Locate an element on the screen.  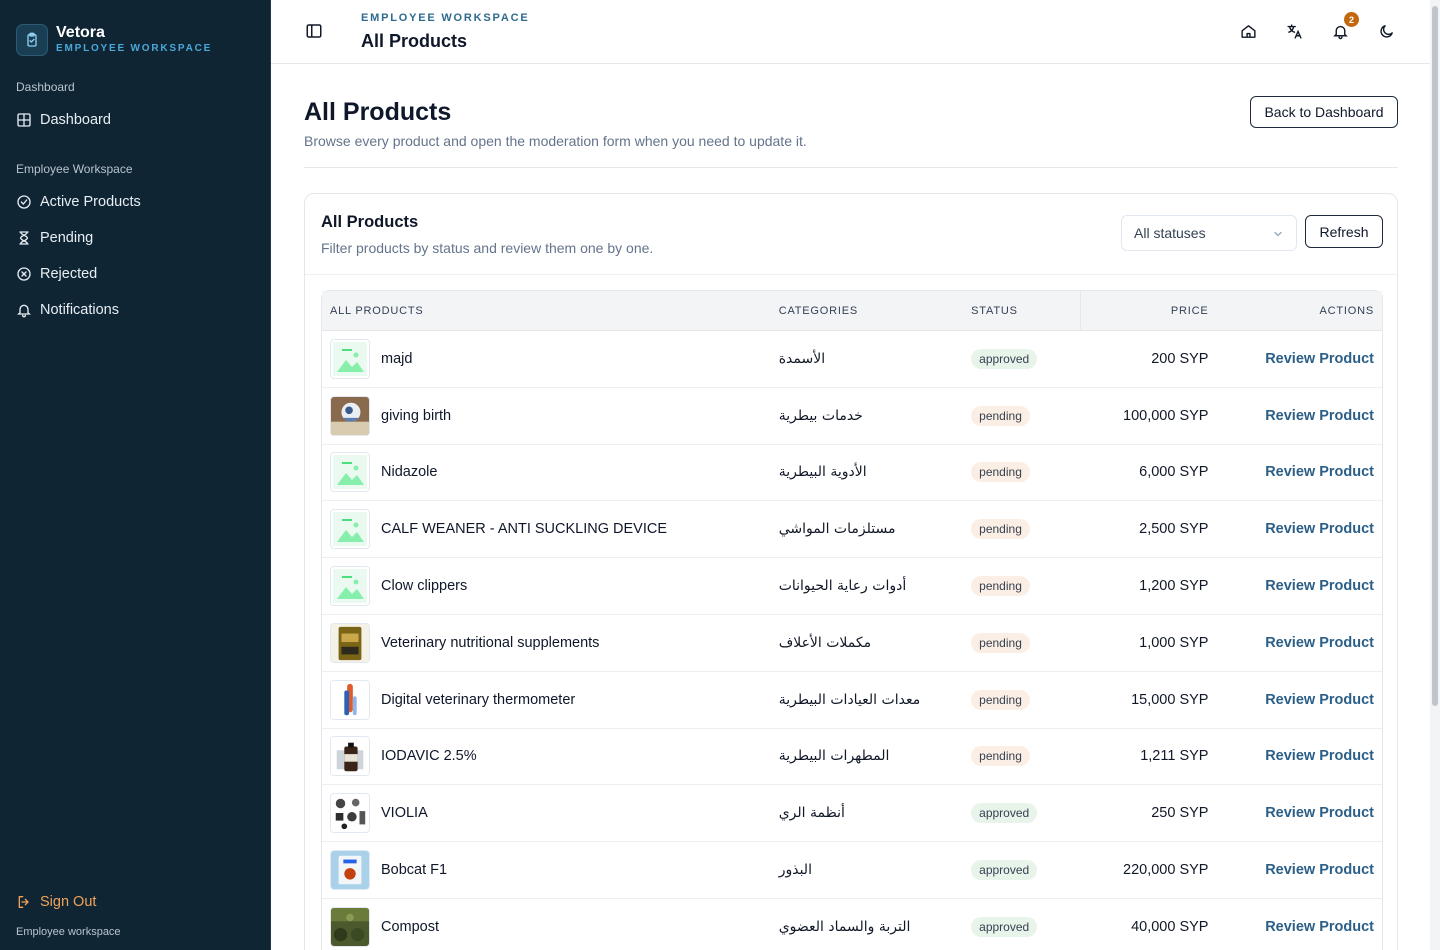
price-cell: 2,500 SYP is located at coordinates (1146, 529).